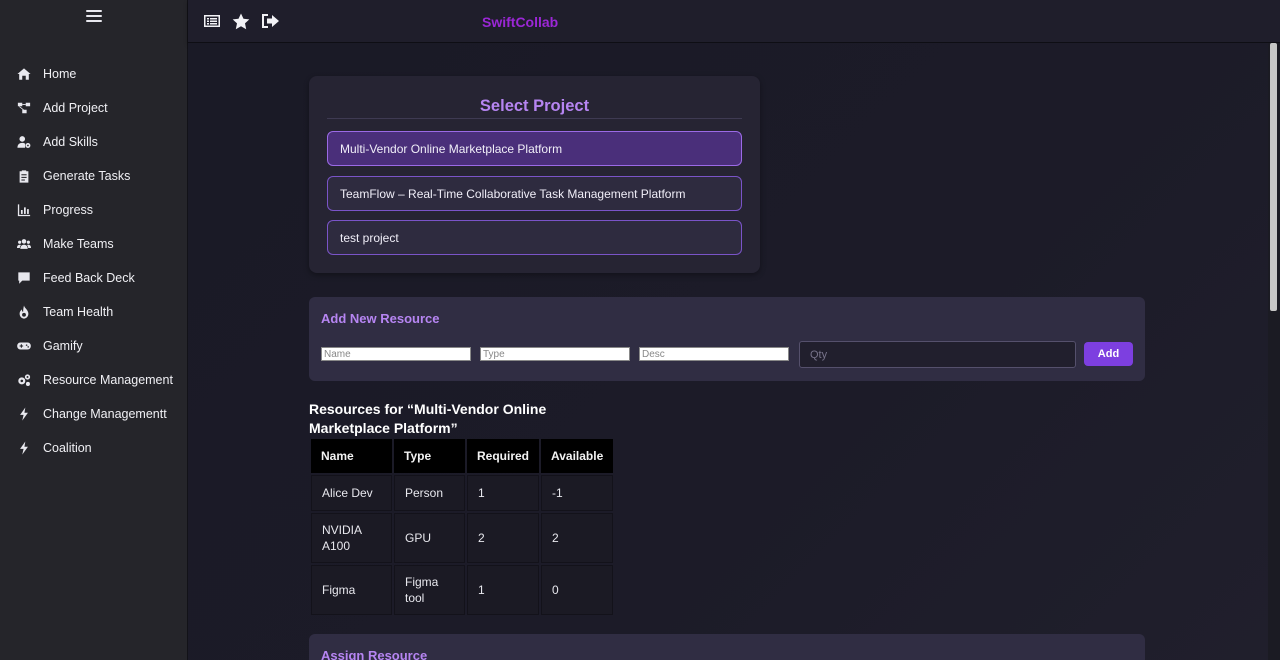 This screenshot has width=1280, height=660. I want to click on table-cell: 0, so click(577, 590).